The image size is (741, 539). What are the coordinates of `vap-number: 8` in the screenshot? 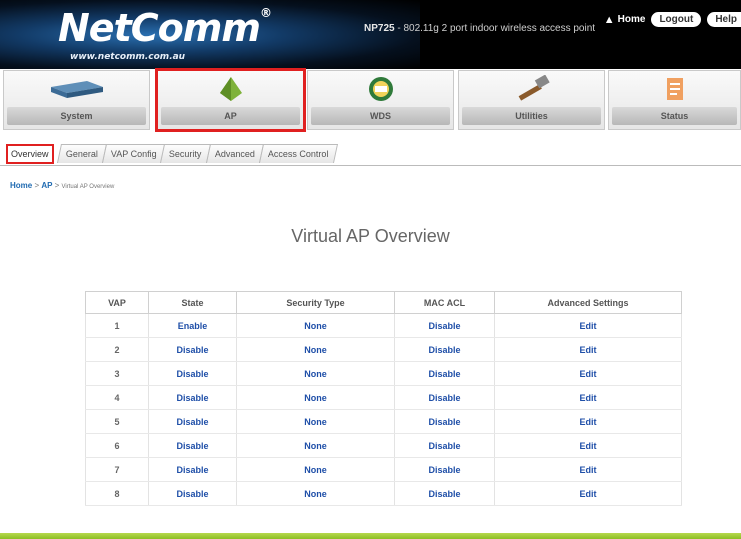 It's located at (117, 493).